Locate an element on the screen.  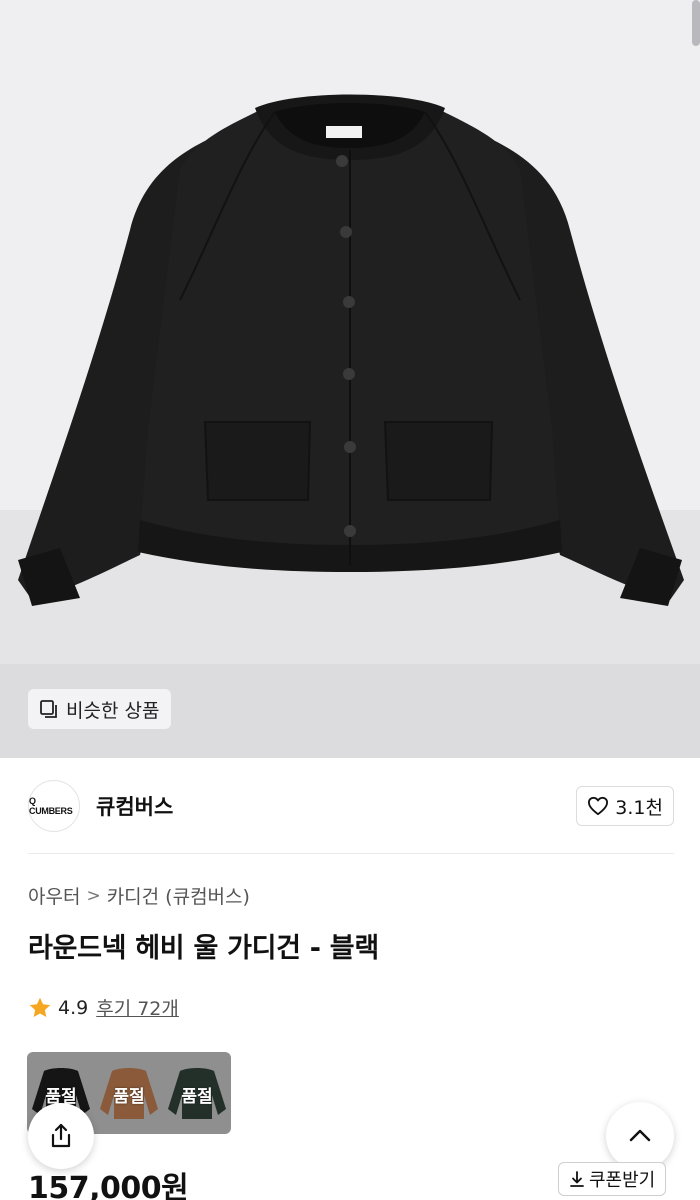
chevron-up-icon is located at coordinates (640, 1135).